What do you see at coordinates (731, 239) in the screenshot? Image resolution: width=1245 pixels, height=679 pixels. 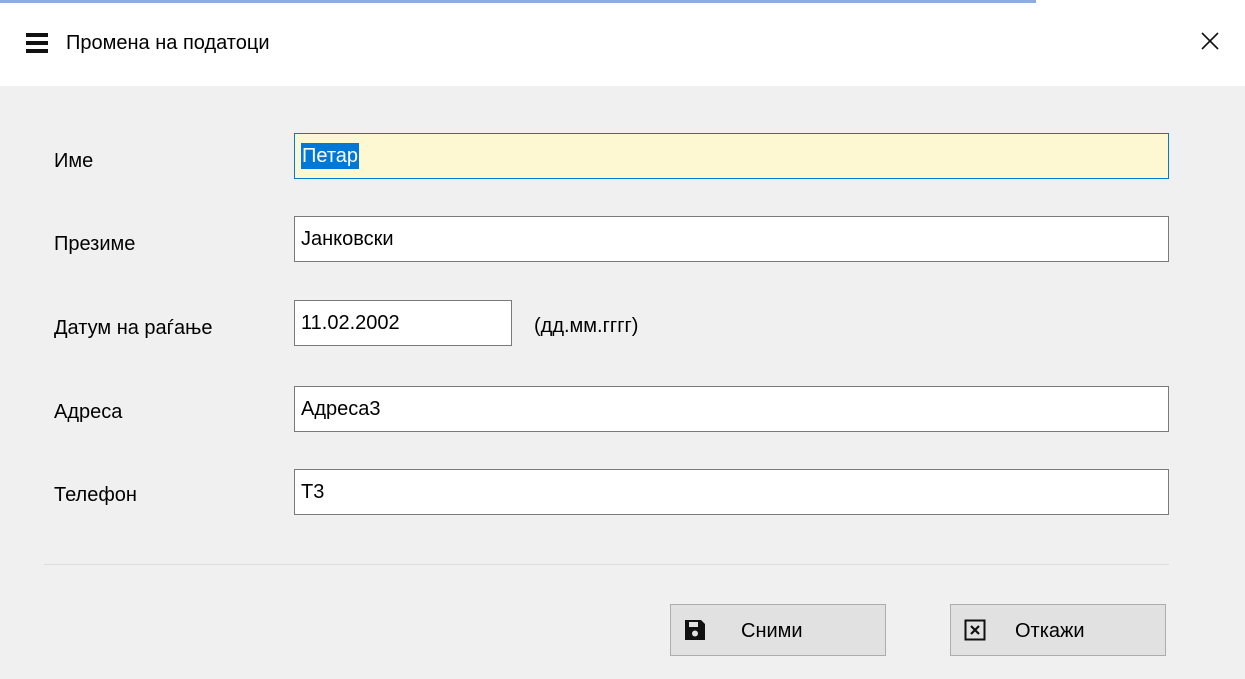 I see `last-name-field: Јанковски` at bounding box center [731, 239].